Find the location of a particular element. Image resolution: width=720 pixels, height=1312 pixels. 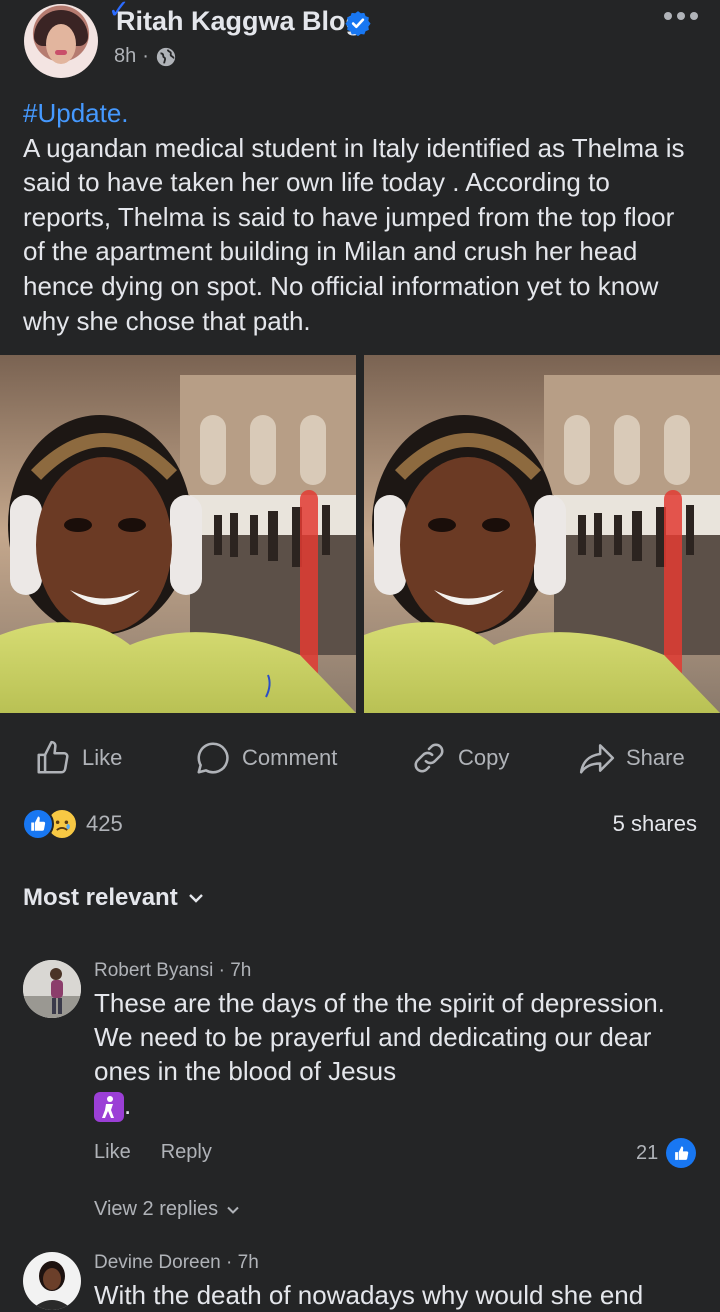

avatar-face is located at coordinates (61, 44).